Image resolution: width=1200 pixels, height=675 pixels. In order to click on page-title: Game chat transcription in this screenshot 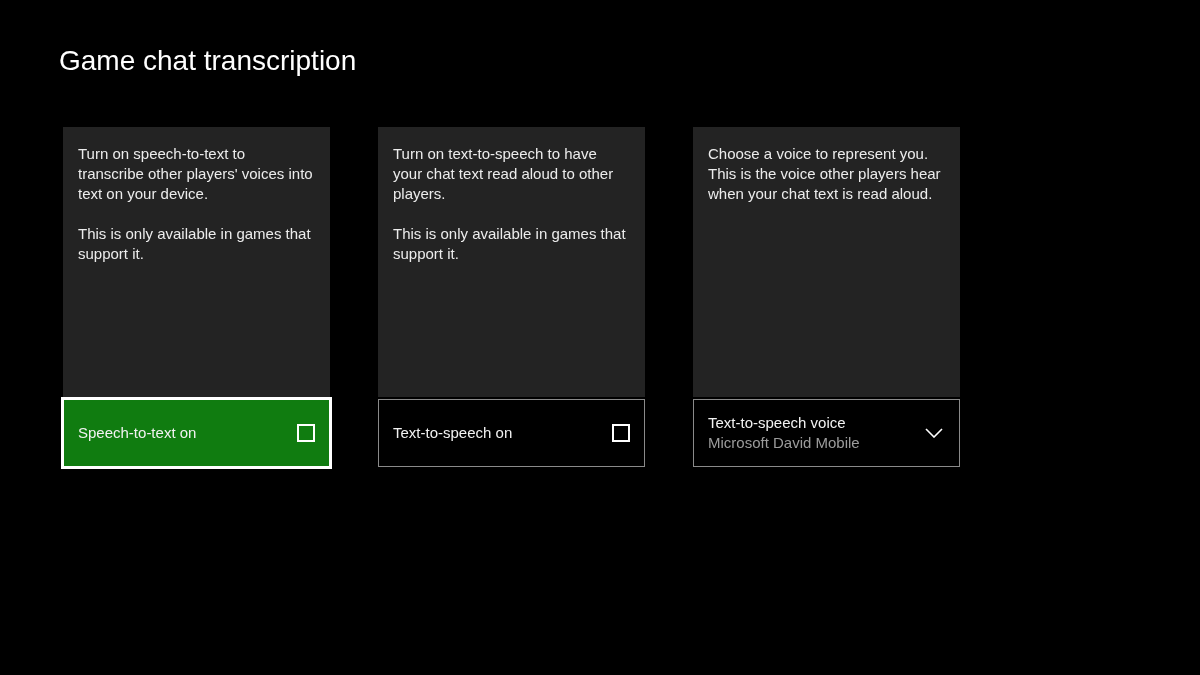, I will do `click(208, 61)`.